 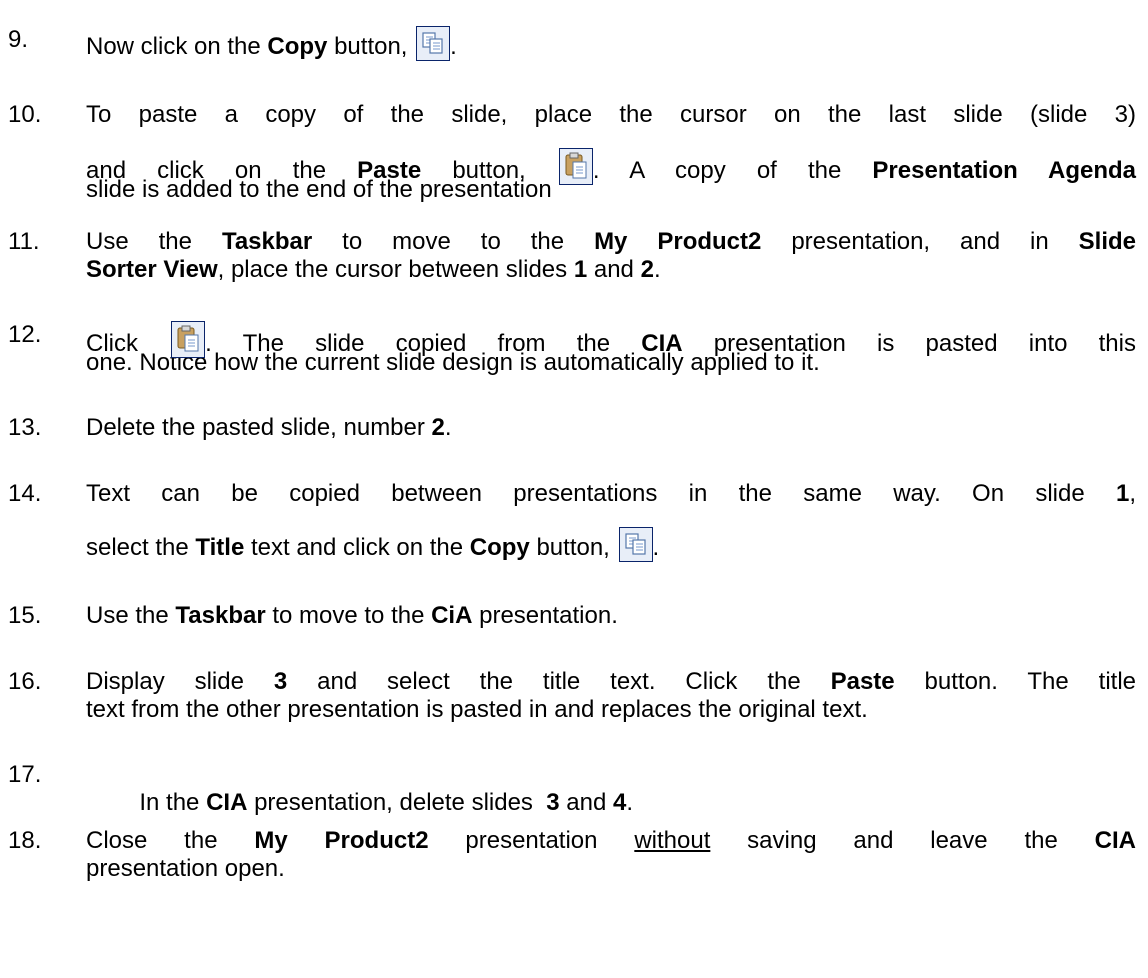 What do you see at coordinates (25, 840) in the screenshot?
I see `step-number: 18.` at bounding box center [25, 840].